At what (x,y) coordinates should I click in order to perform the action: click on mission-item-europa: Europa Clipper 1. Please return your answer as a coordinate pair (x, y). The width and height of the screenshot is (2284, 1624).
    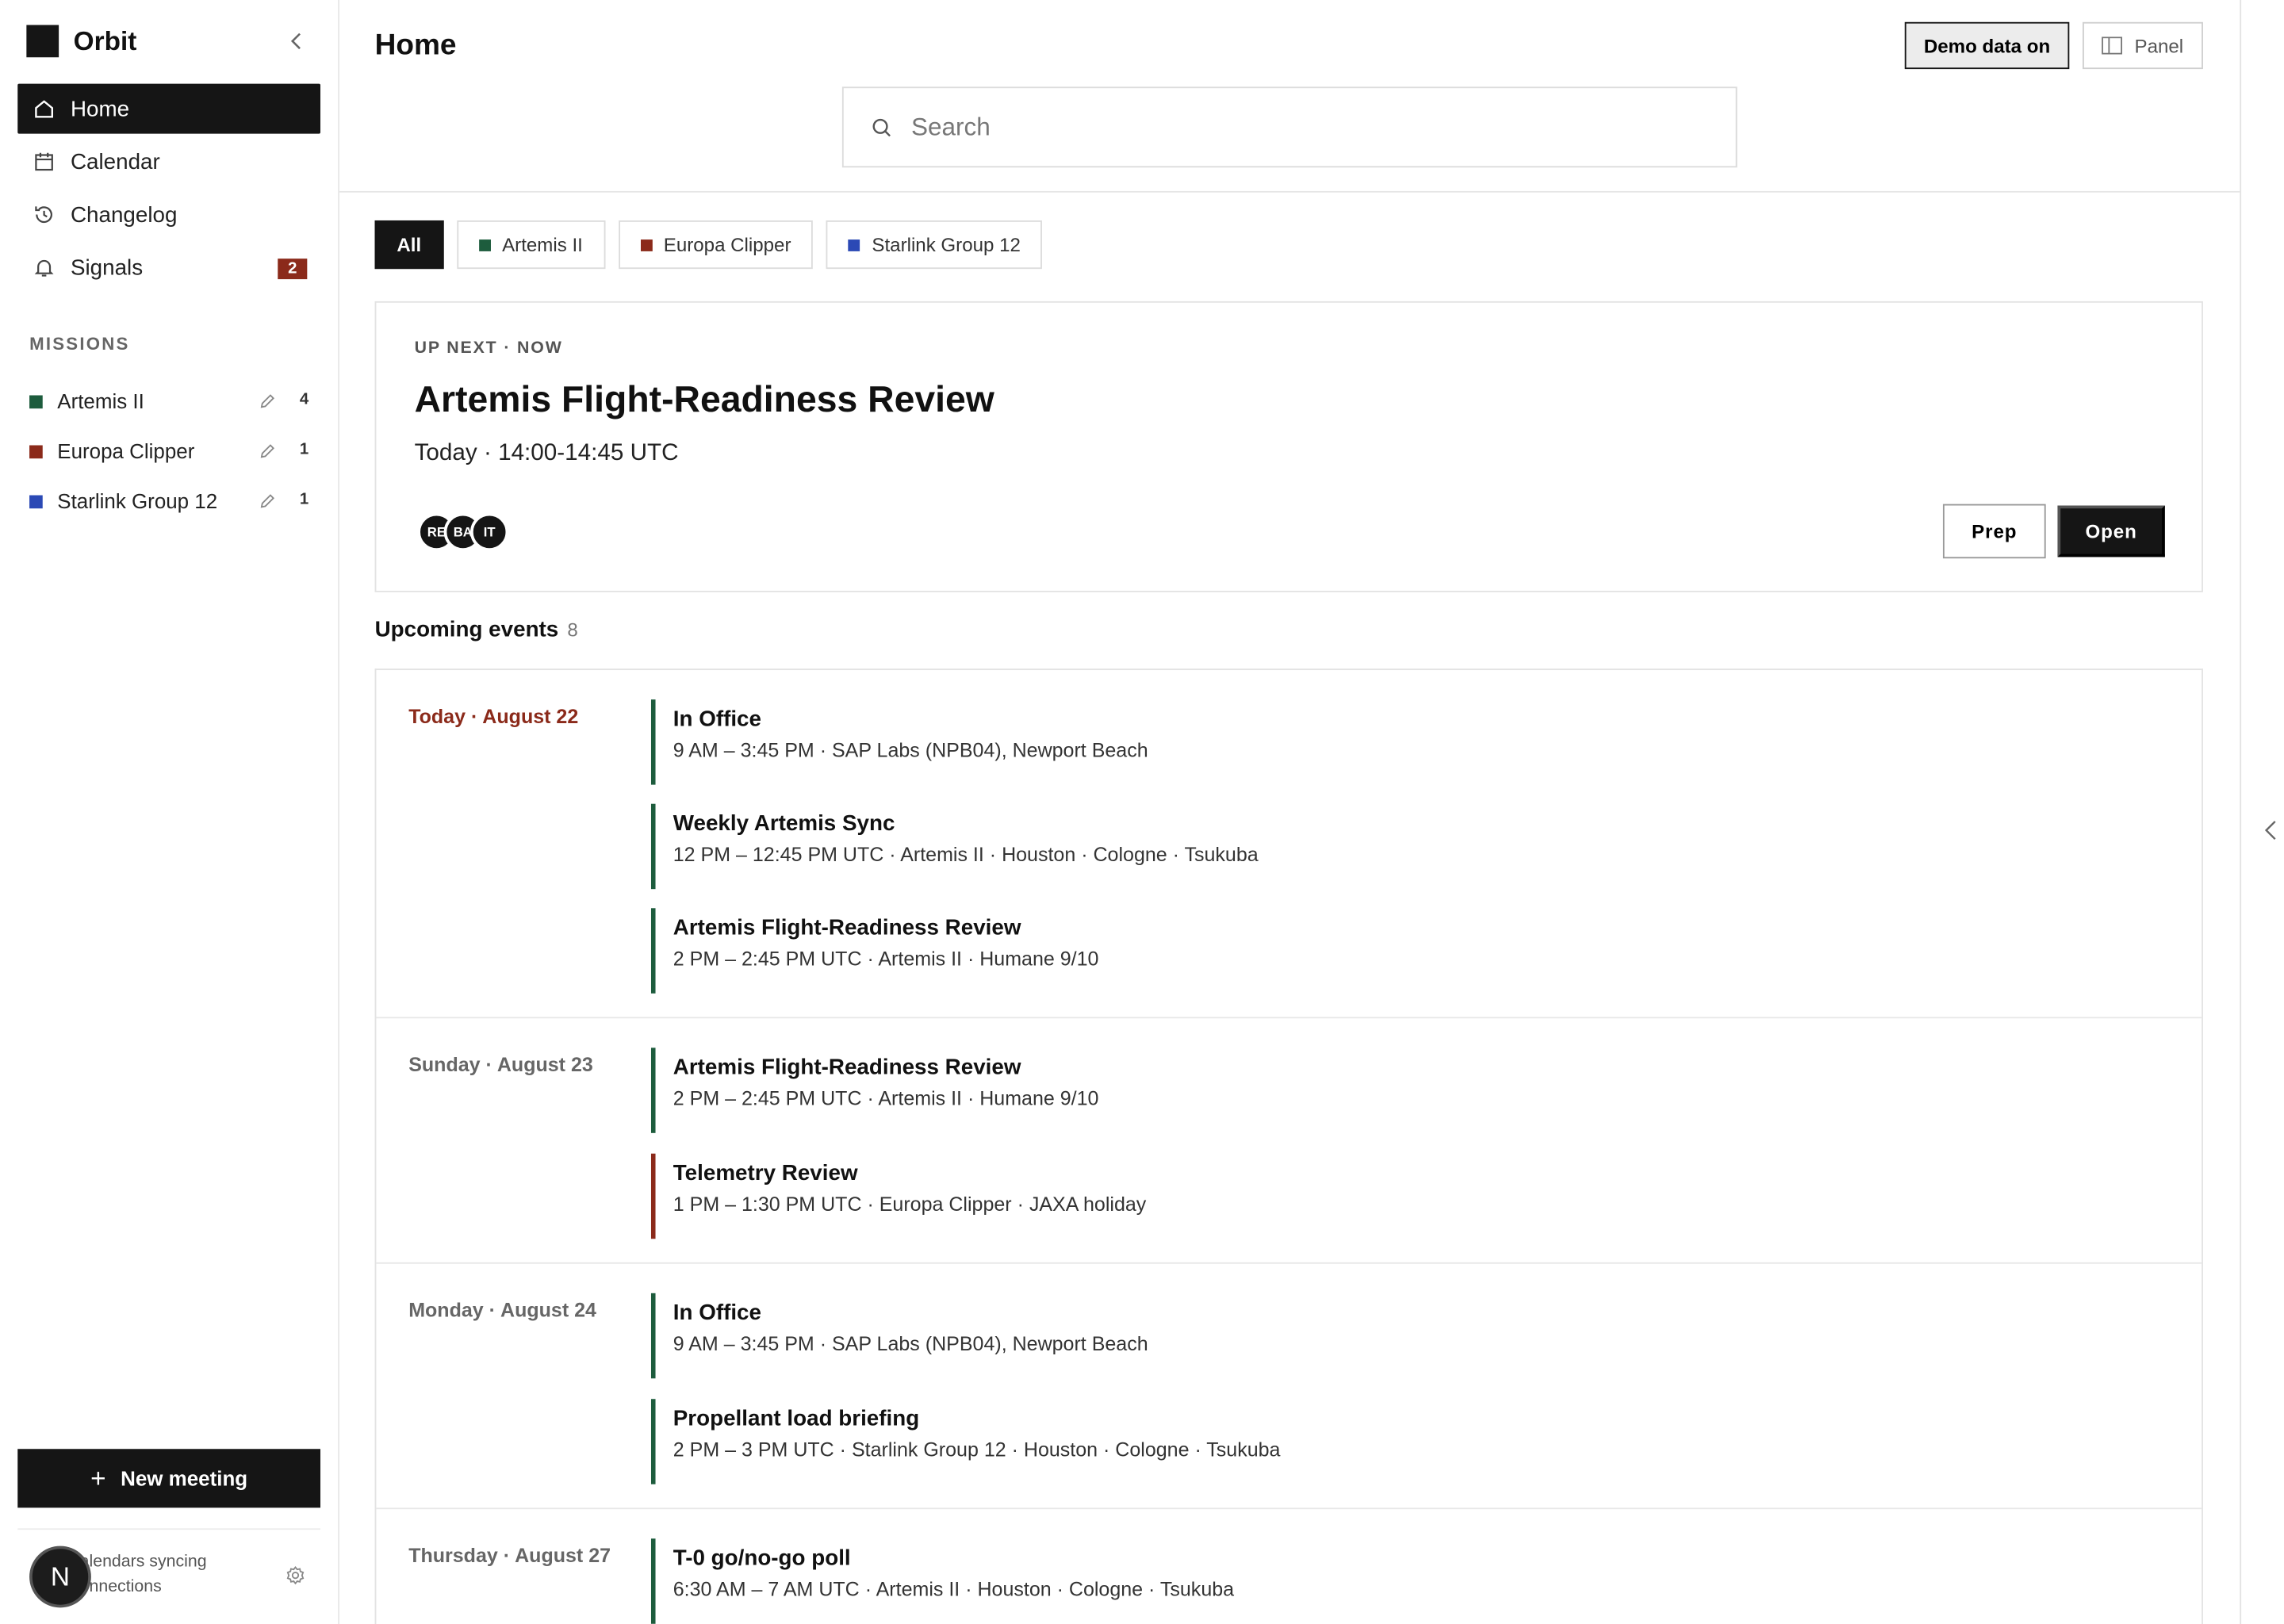
    Looking at the image, I should click on (168, 451).